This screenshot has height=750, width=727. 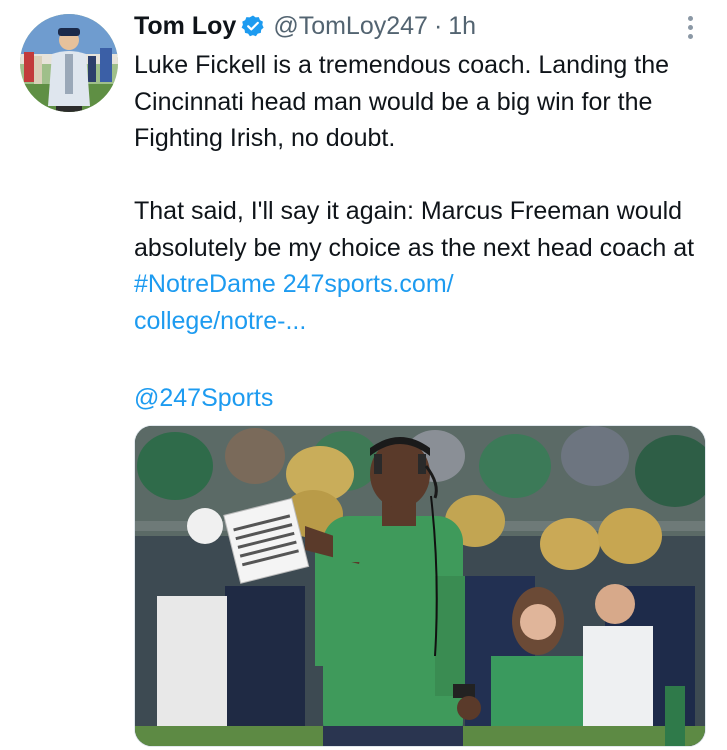 I want to click on mention-link: @247Sports, so click(x=203, y=398).